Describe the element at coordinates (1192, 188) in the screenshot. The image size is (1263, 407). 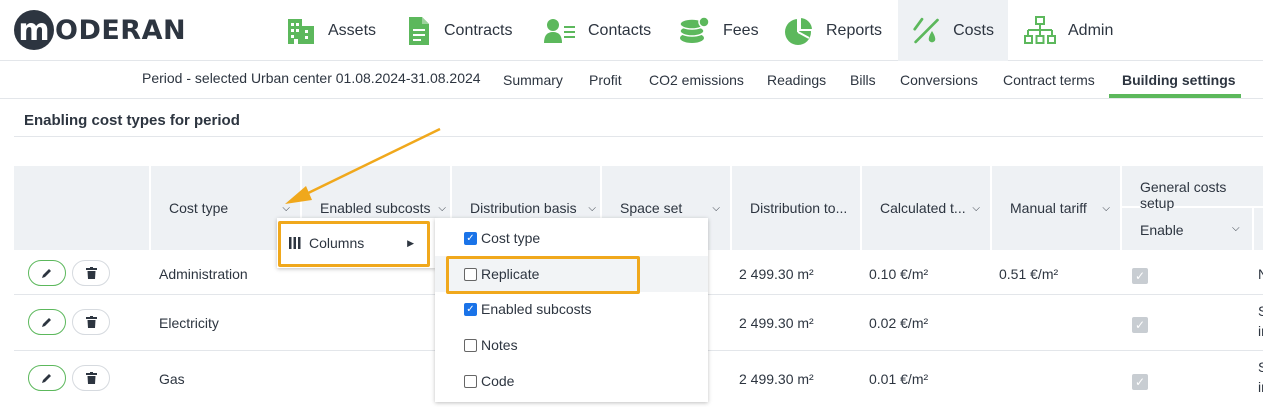
I see `col-group-label: General costs setup` at that location.